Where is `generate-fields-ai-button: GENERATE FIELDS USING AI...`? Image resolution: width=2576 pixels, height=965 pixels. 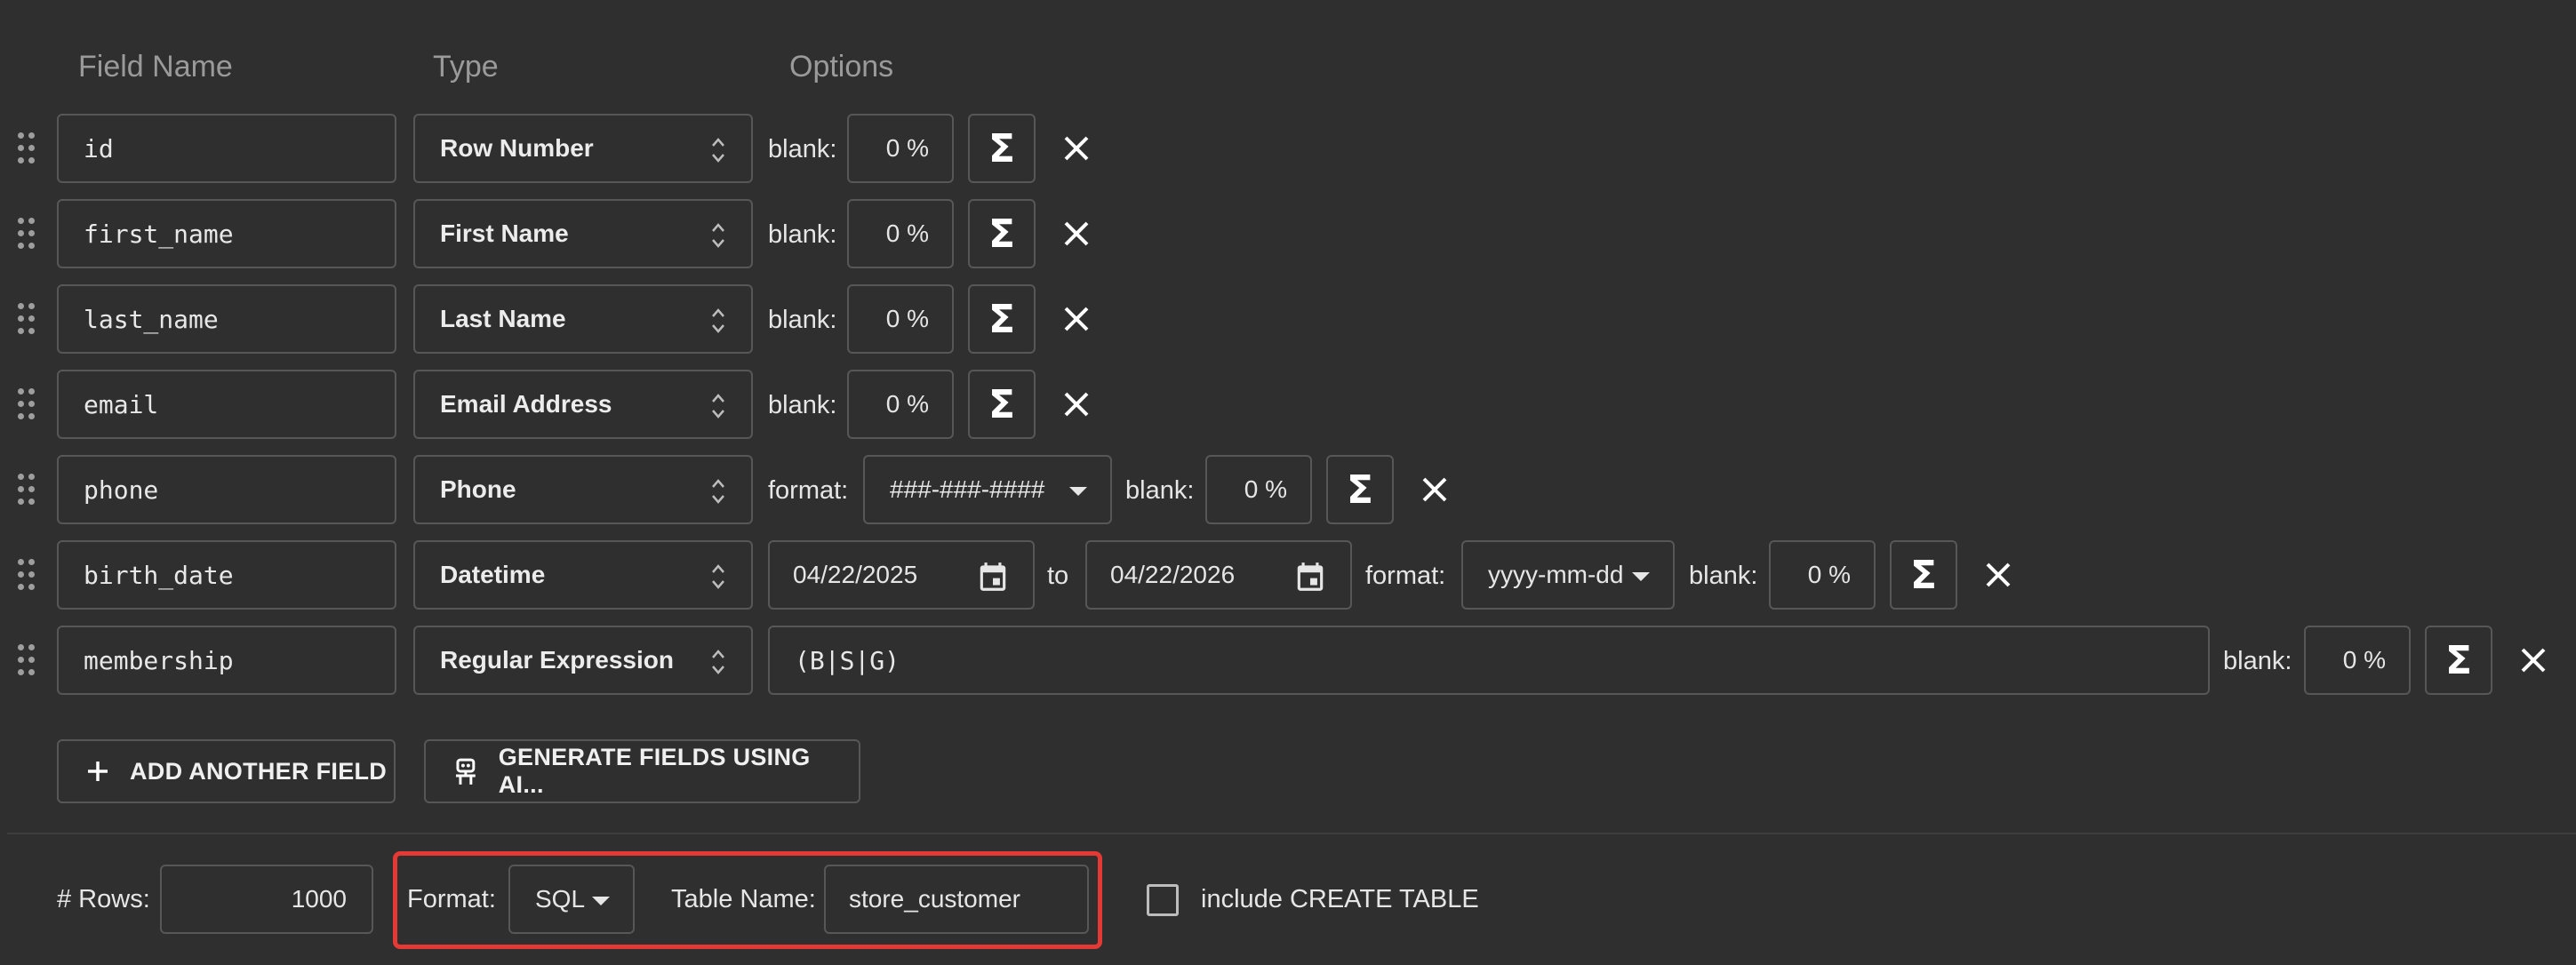
generate-fields-ai-button: GENERATE FIELDS USING AI... is located at coordinates (642, 771).